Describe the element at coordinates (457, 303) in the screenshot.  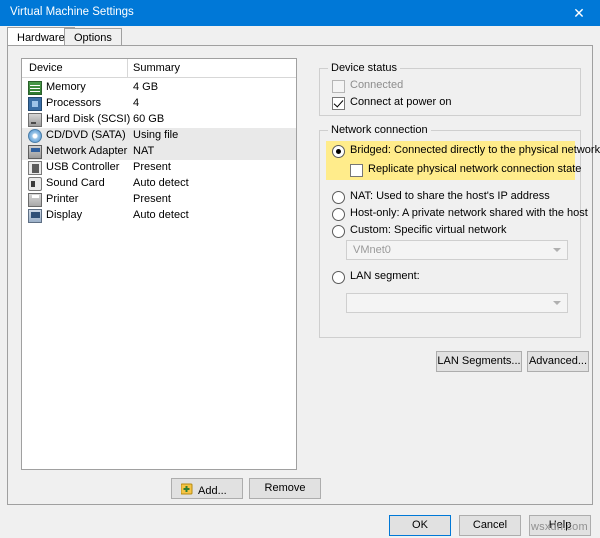
I see `lan-segment-select` at that location.